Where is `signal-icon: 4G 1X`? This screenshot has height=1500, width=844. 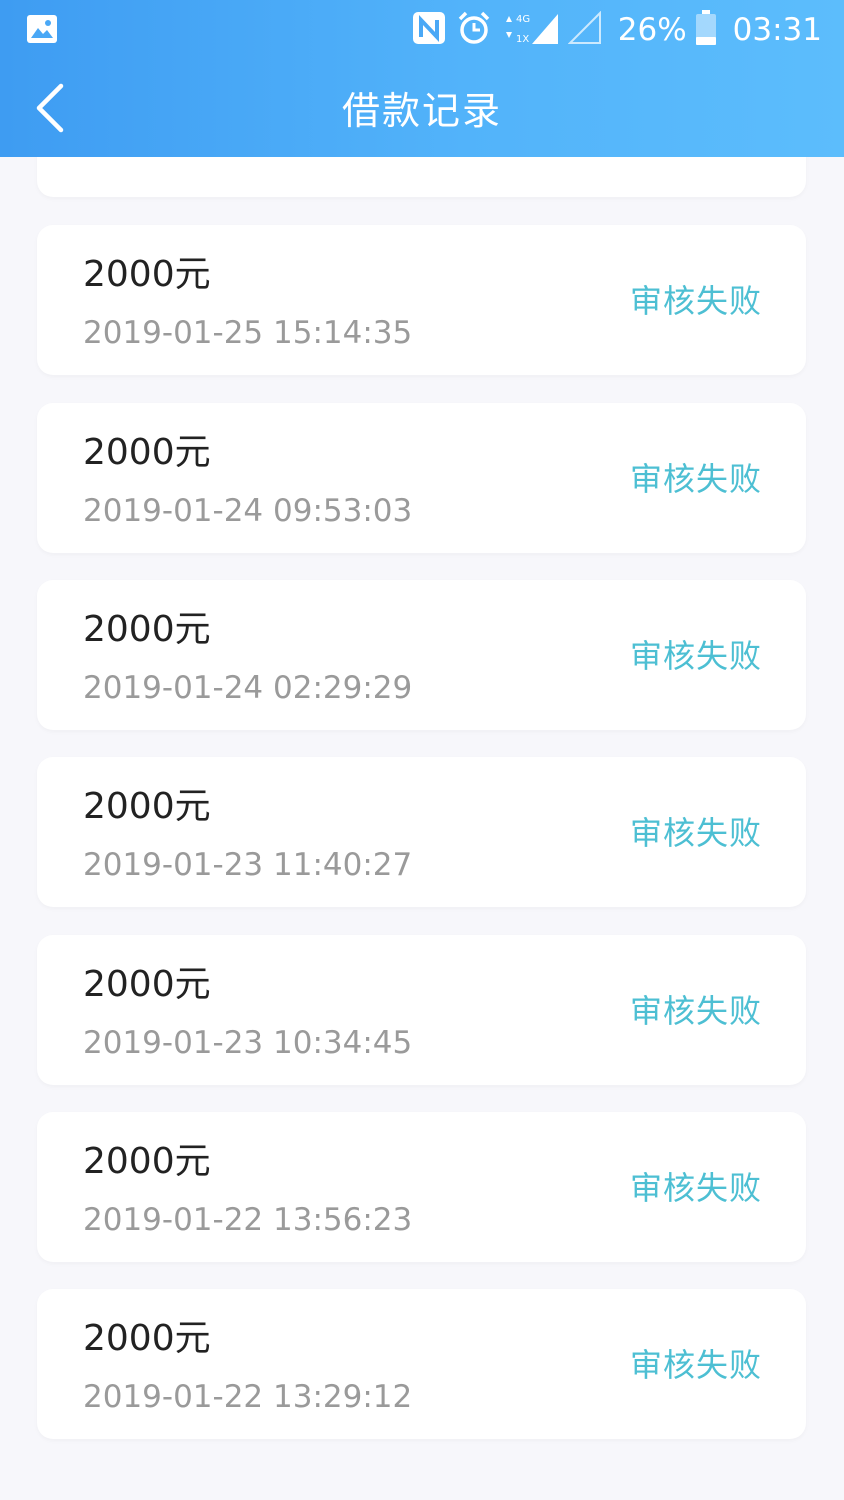
signal-icon: 4G 1X is located at coordinates (530, 30).